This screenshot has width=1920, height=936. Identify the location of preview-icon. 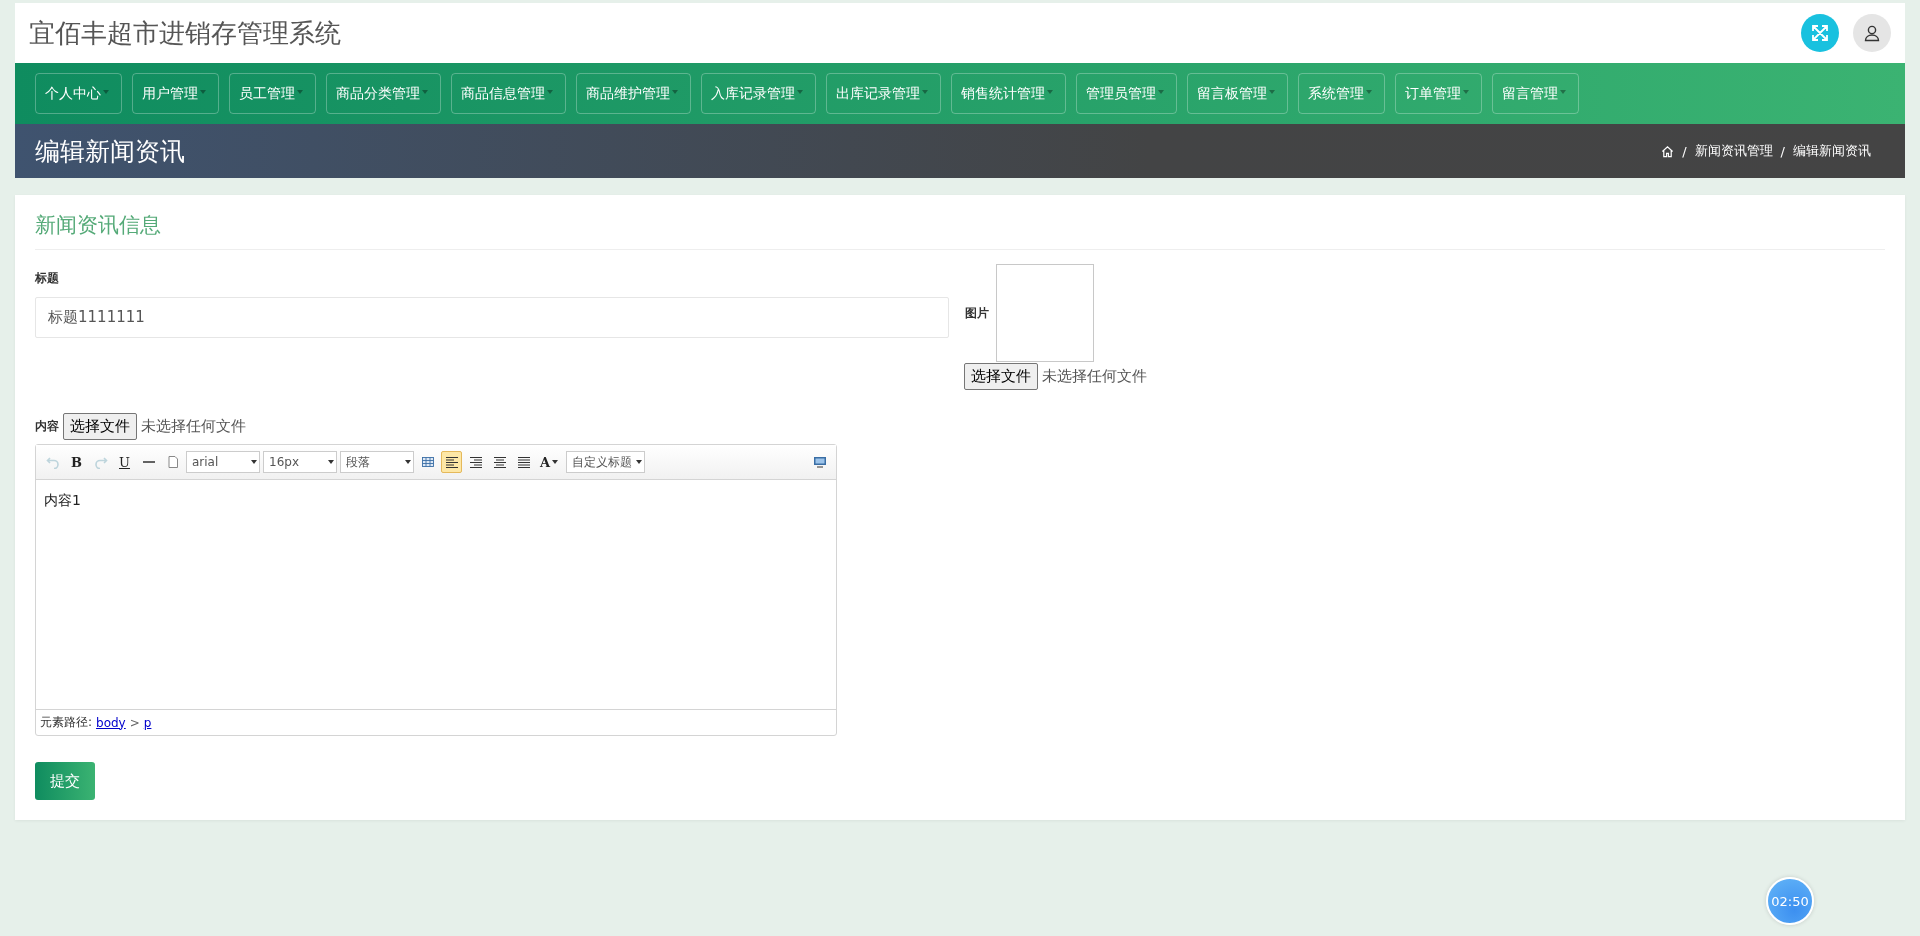
(819, 462).